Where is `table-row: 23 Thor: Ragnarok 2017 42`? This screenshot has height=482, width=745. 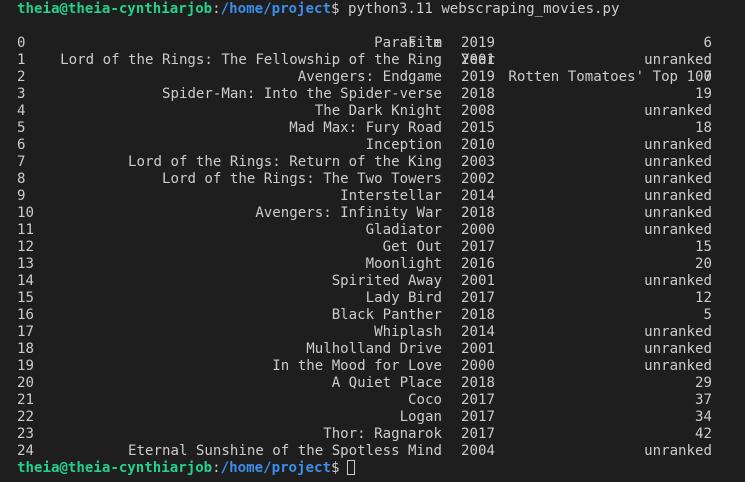
table-row: 23 Thor: Ragnarok 2017 42 is located at coordinates (367, 434).